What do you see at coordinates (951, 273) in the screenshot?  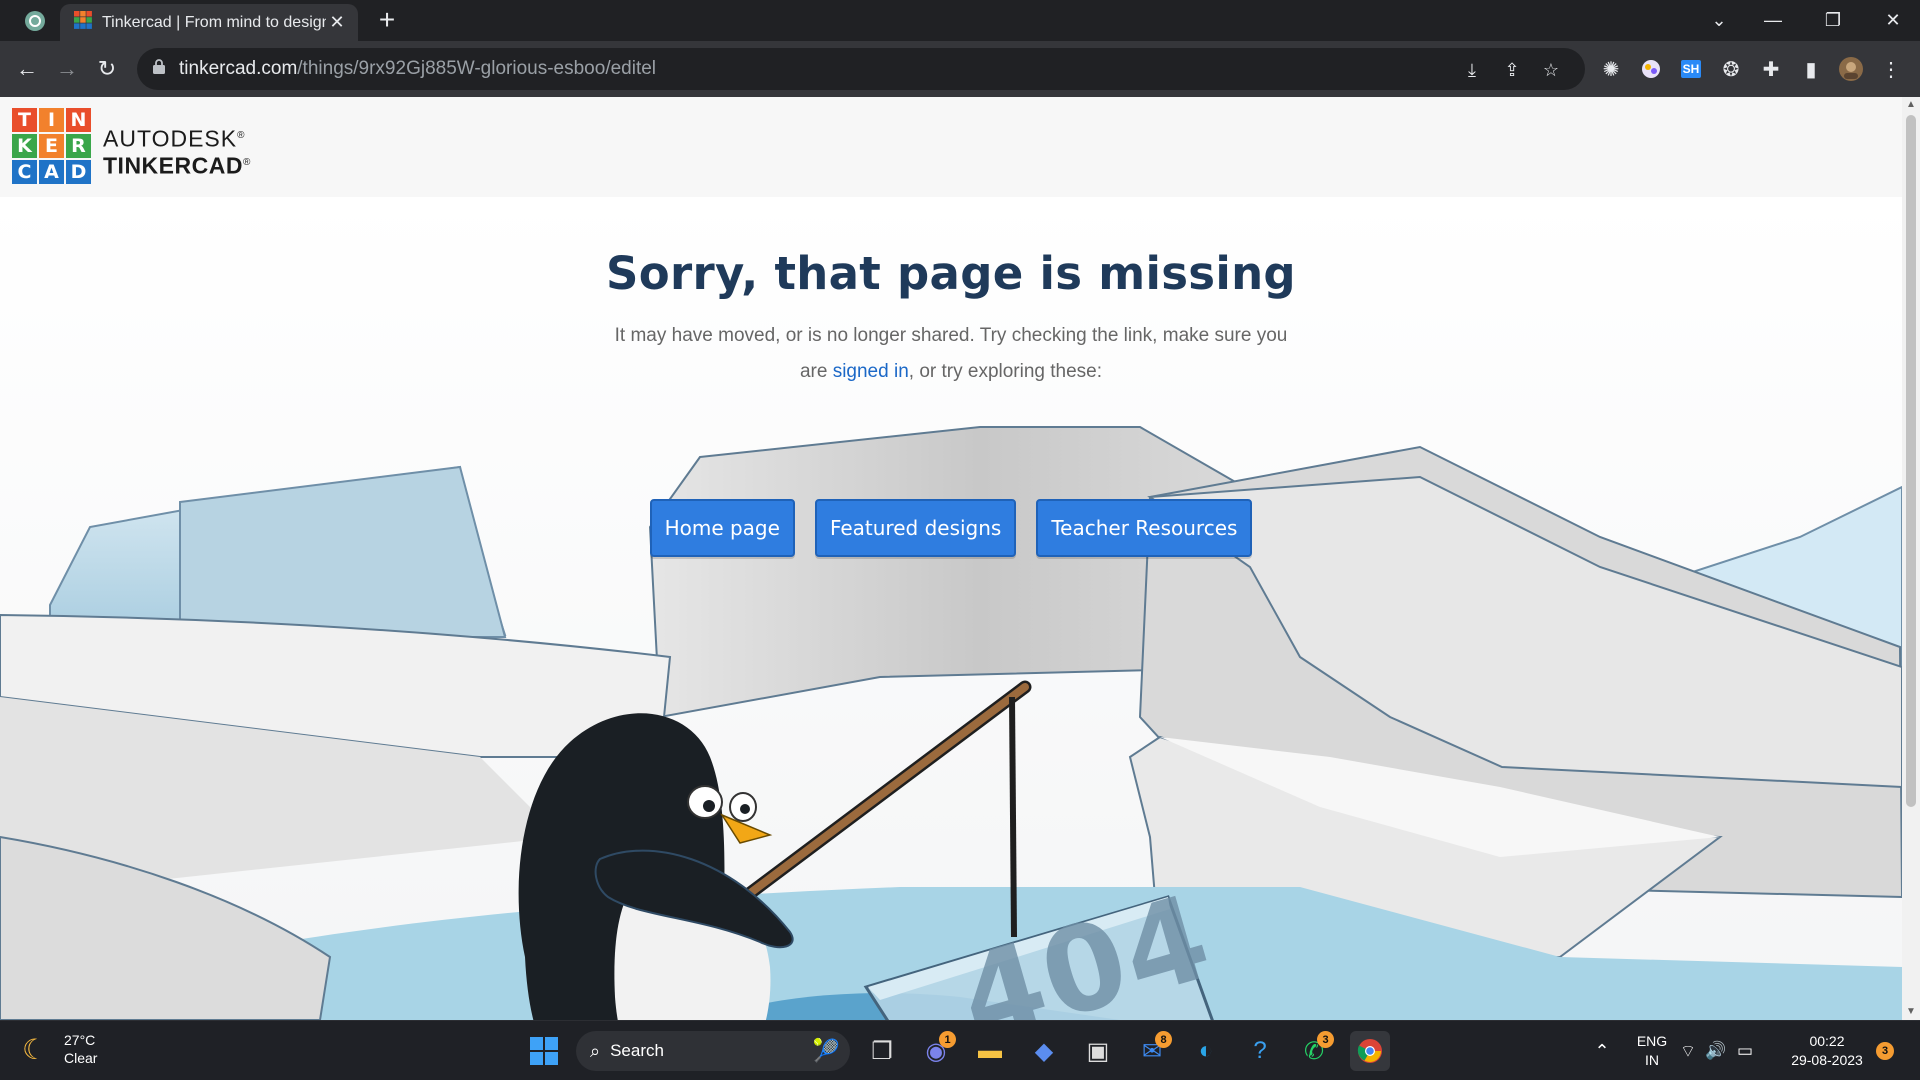 I see `page-title: Sorry, that page is missing` at bounding box center [951, 273].